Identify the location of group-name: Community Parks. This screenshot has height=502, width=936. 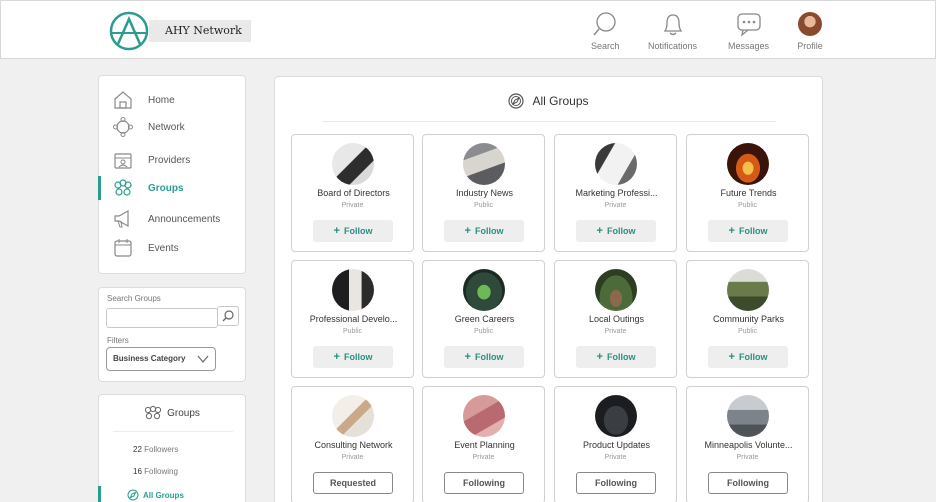
(748, 319).